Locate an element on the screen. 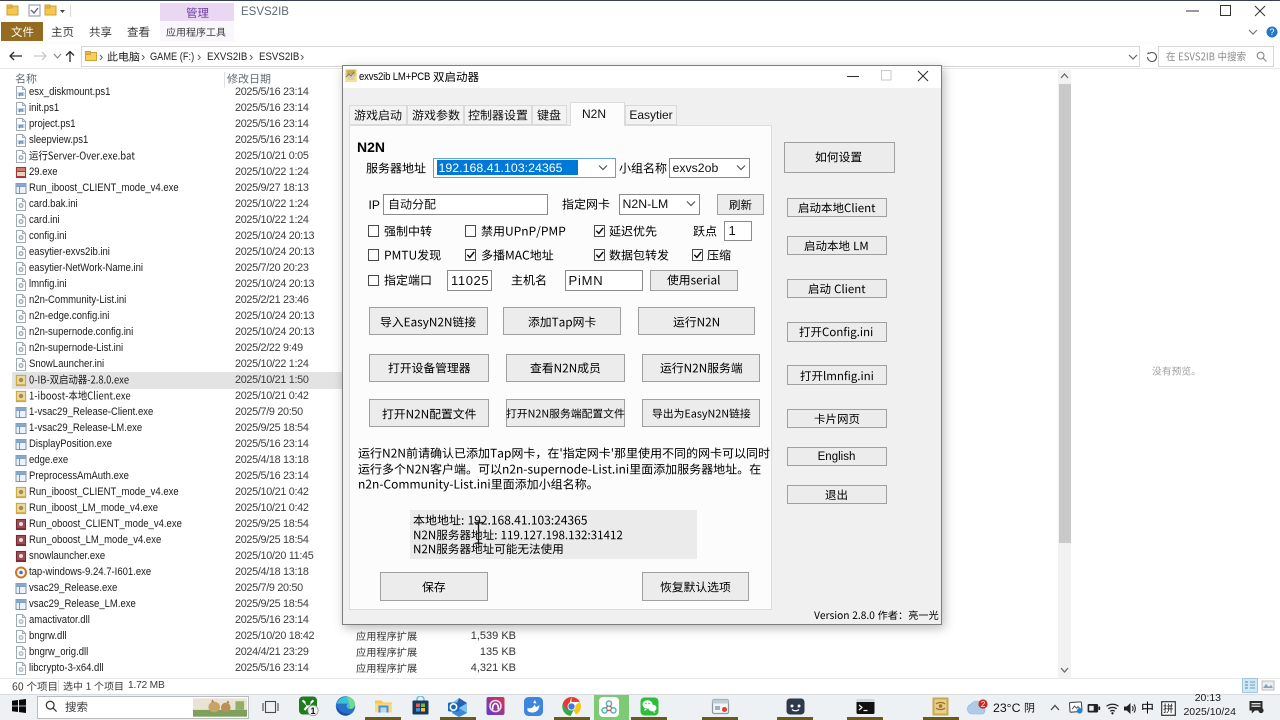 This screenshot has height=720, width=1280. svg-text: 2 is located at coordinates (983, 704).